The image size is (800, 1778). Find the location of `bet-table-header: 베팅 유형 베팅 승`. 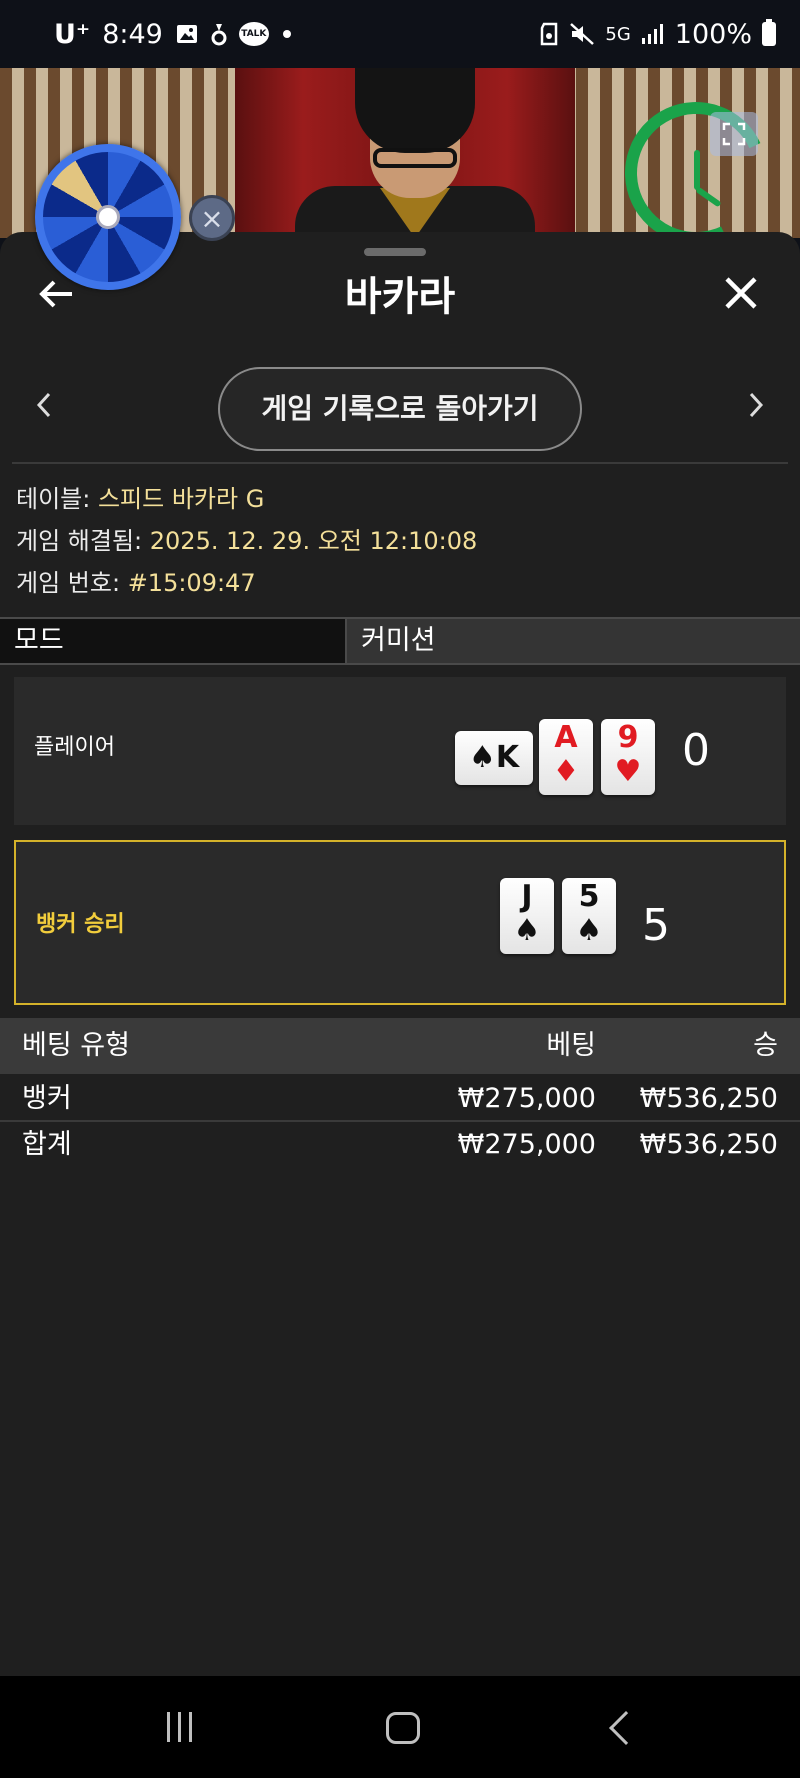

bet-table-header: 베팅 유형 베팅 승 is located at coordinates (400, 1046).